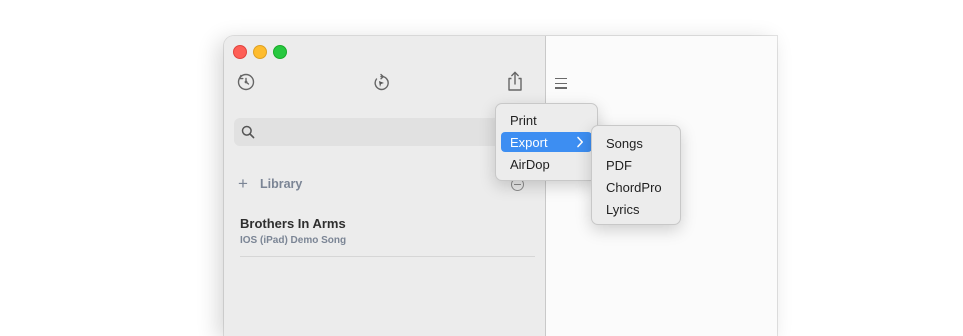  I want to click on submenu-item-lyrics: Lyrics, so click(636, 209).